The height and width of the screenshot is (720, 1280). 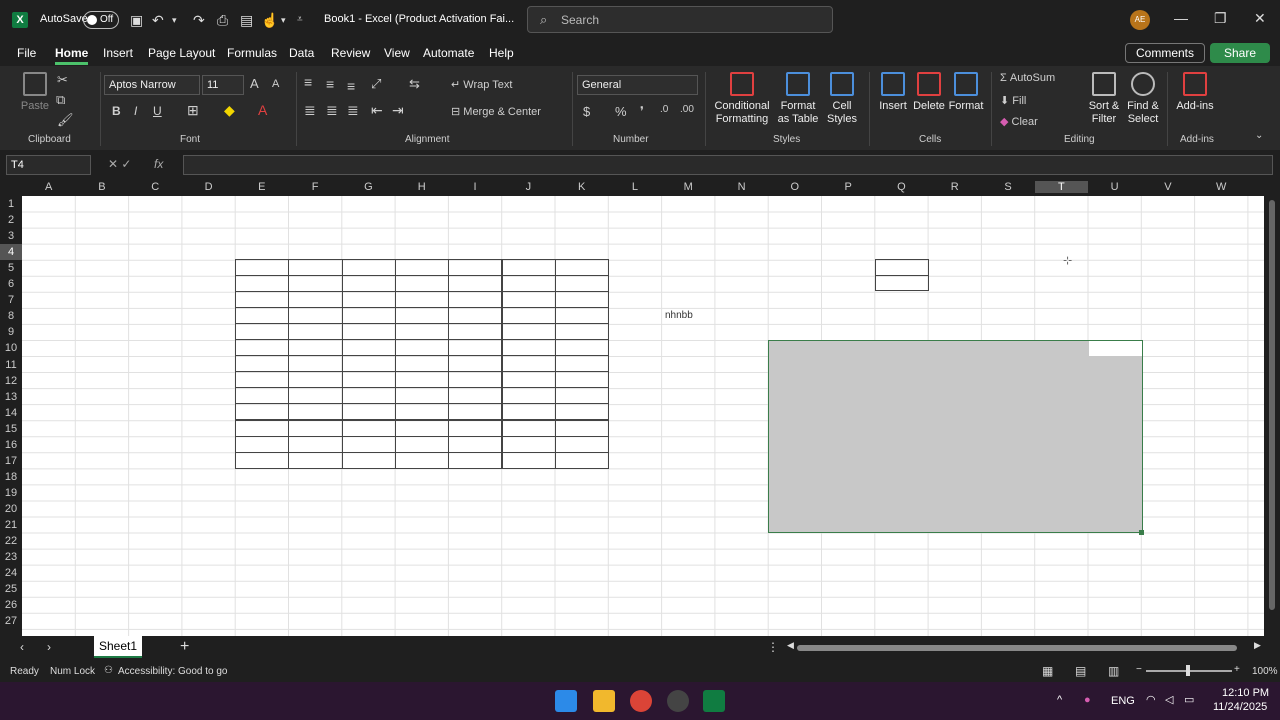 What do you see at coordinates (586, 111) in the screenshot?
I see `currency-button: $` at bounding box center [586, 111].